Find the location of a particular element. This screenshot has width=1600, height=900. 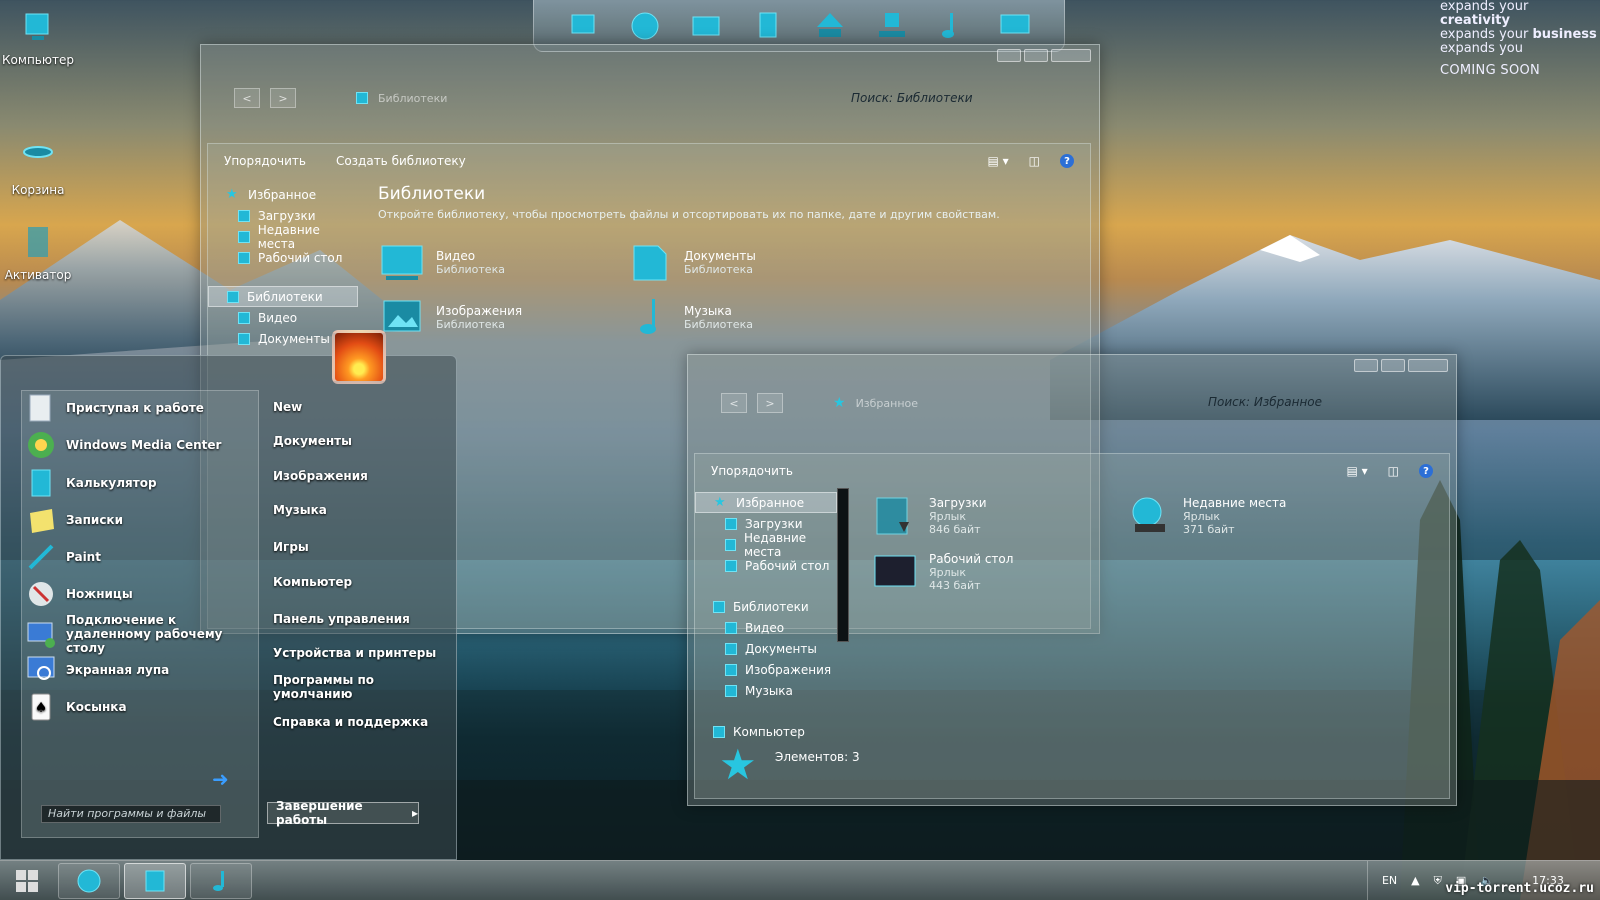

item-size: 443 байт is located at coordinates (955, 585).